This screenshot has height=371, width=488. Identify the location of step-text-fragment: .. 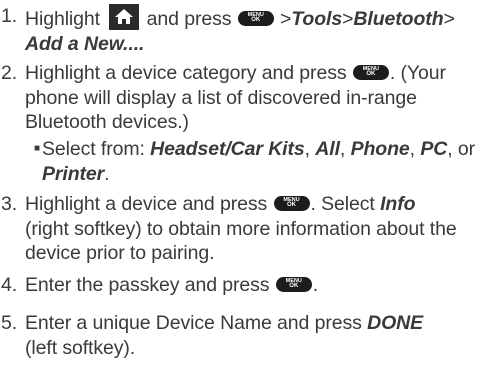
(315, 285).